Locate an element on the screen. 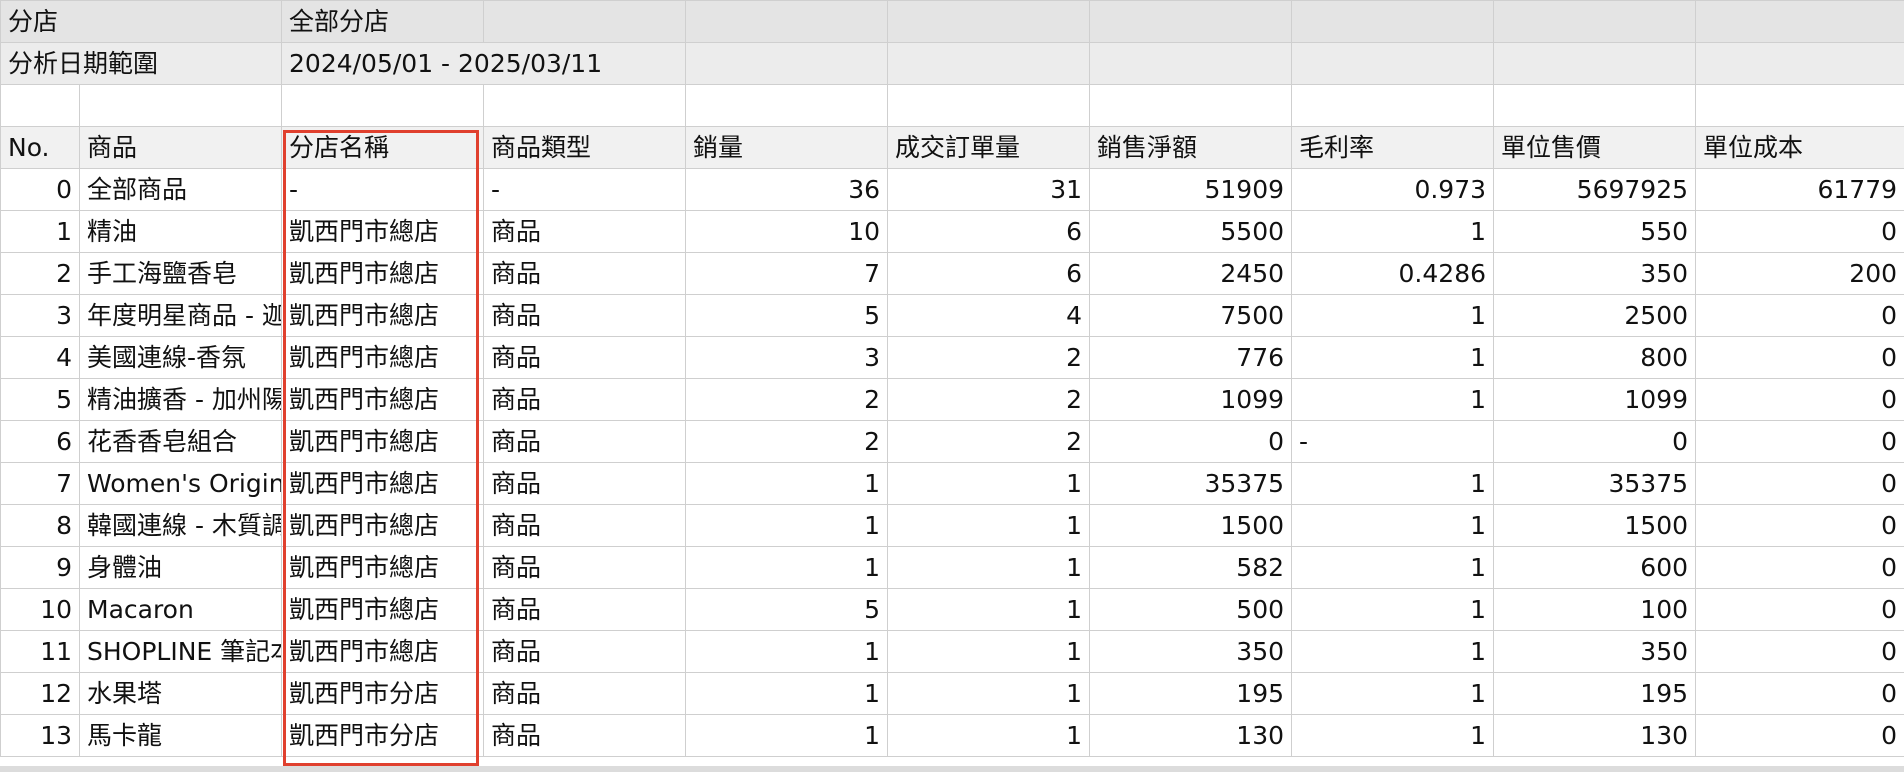 The width and height of the screenshot is (1904, 772). column-header: No. is located at coordinates (40, 147).